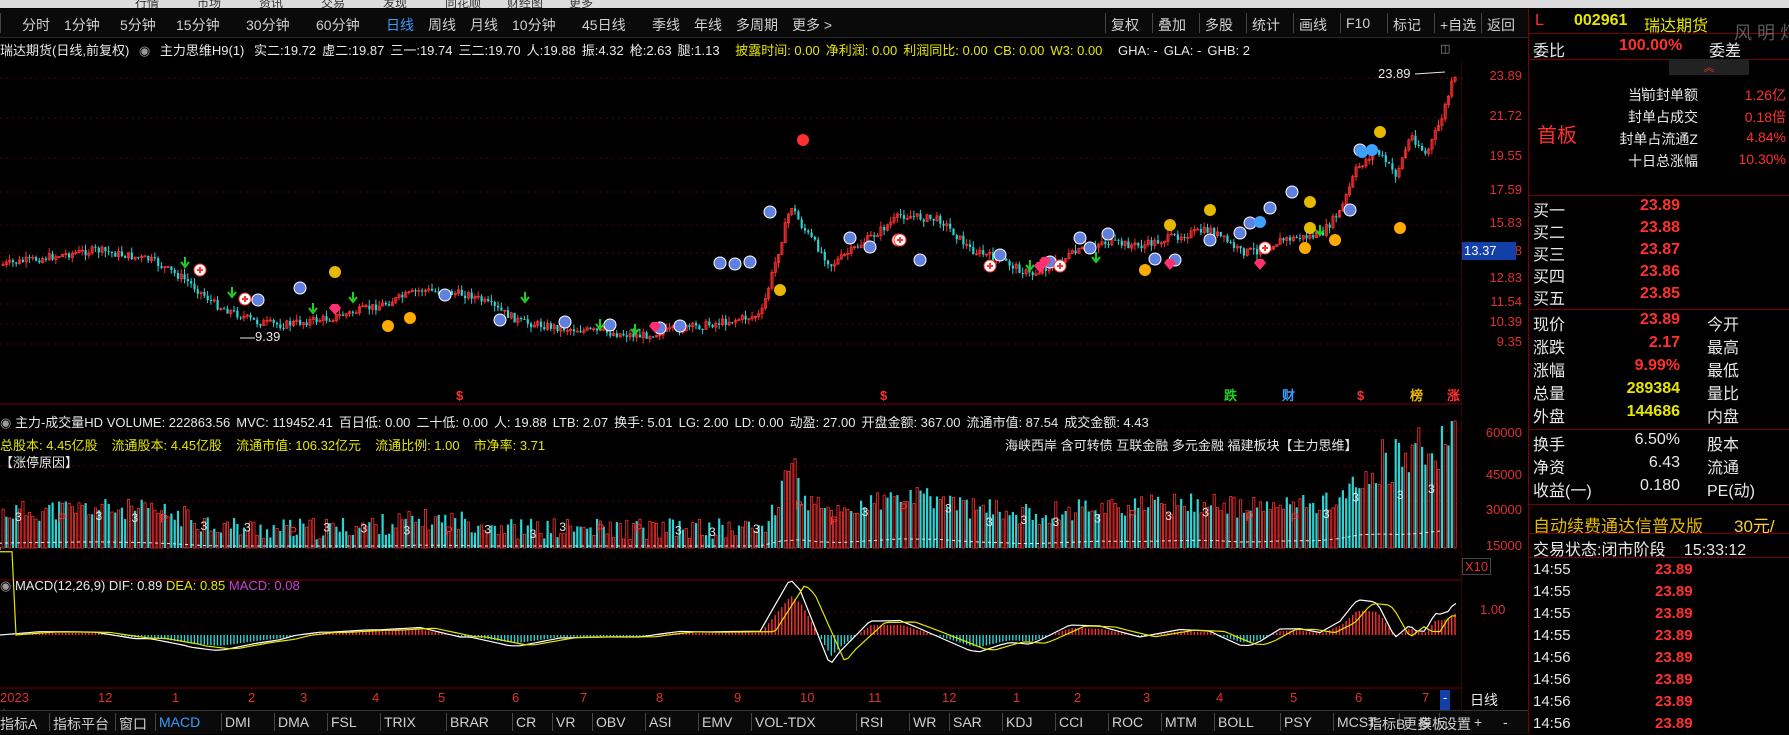  What do you see at coordinates (717, 722) in the screenshot?
I see `indicator-tab: EMV` at bounding box center [717, 722].